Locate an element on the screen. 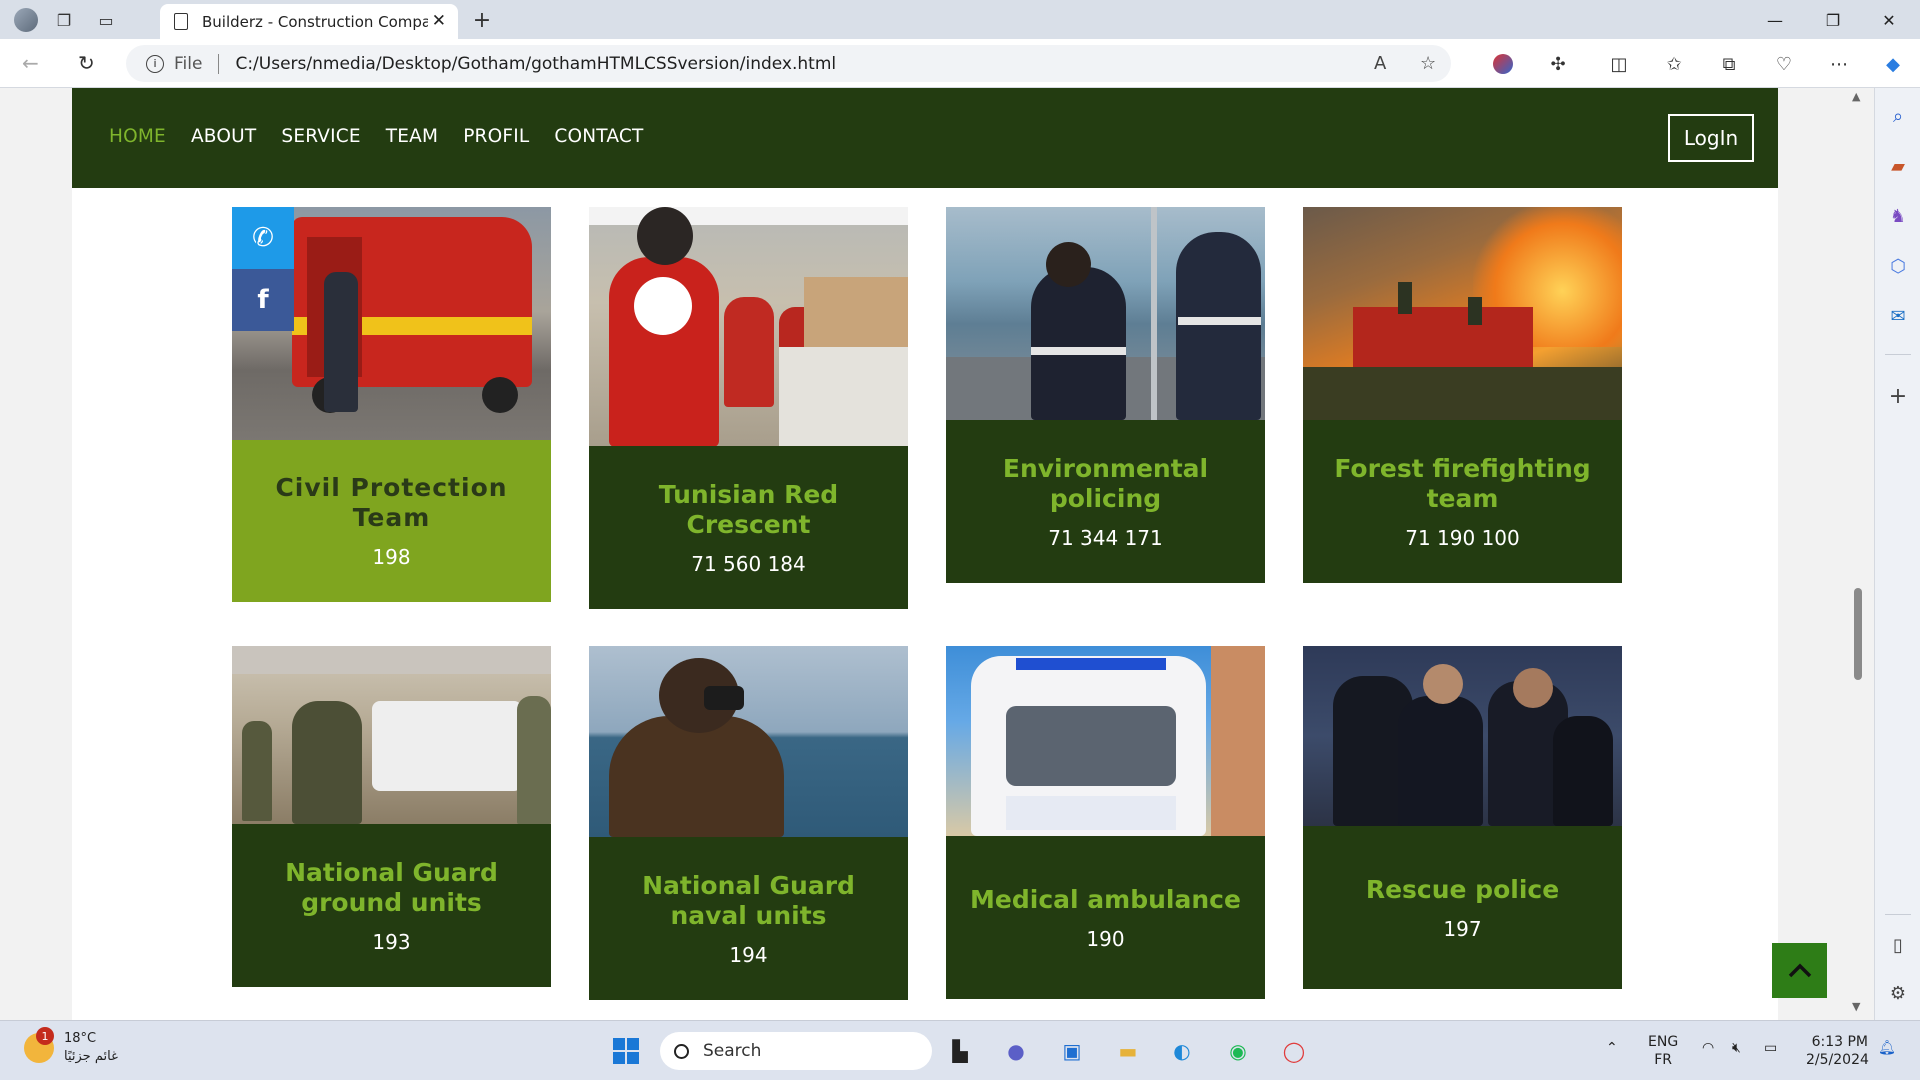  vertical-tabs-icon: ▭ is located at coordinates (106, 20).